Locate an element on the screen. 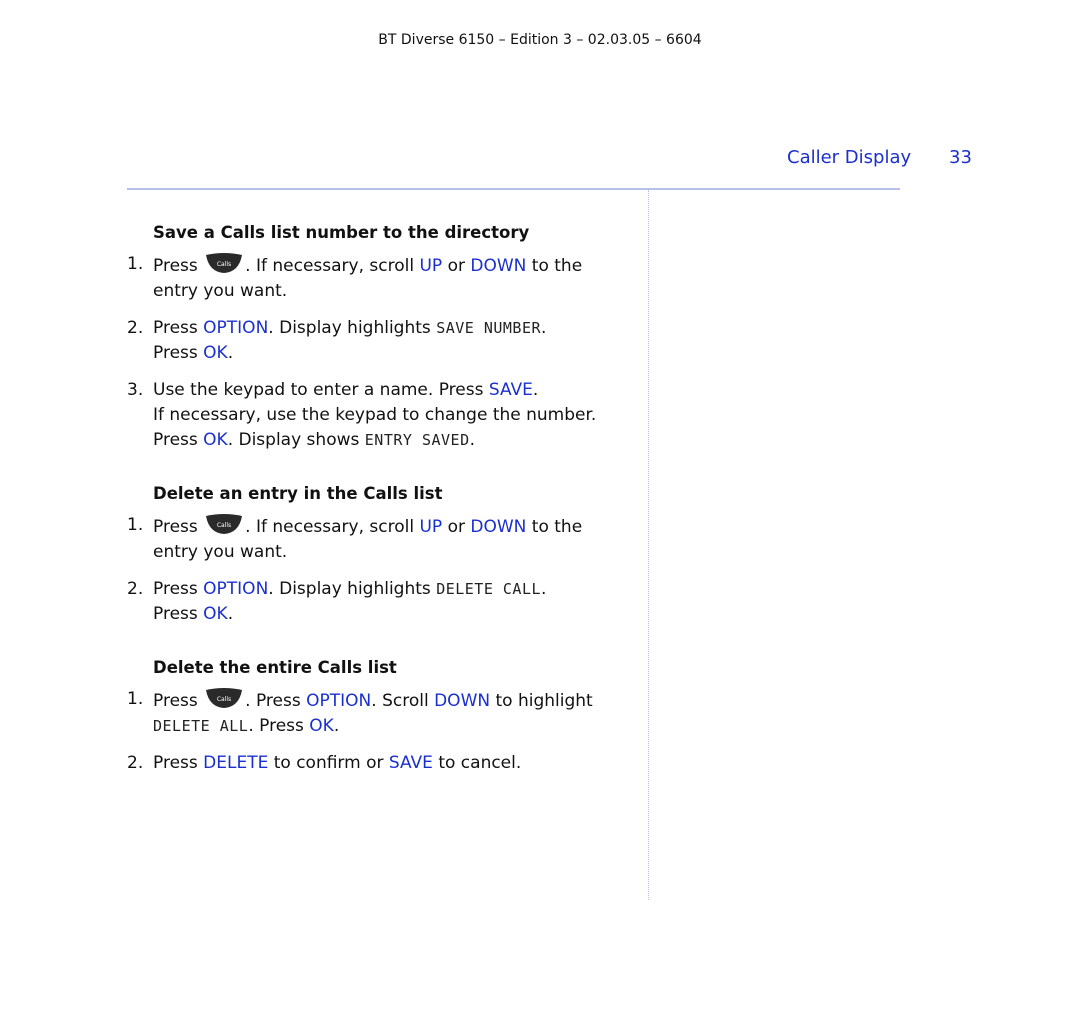  display-text: ENTRY SAVED is located at coordinates (417, 440).